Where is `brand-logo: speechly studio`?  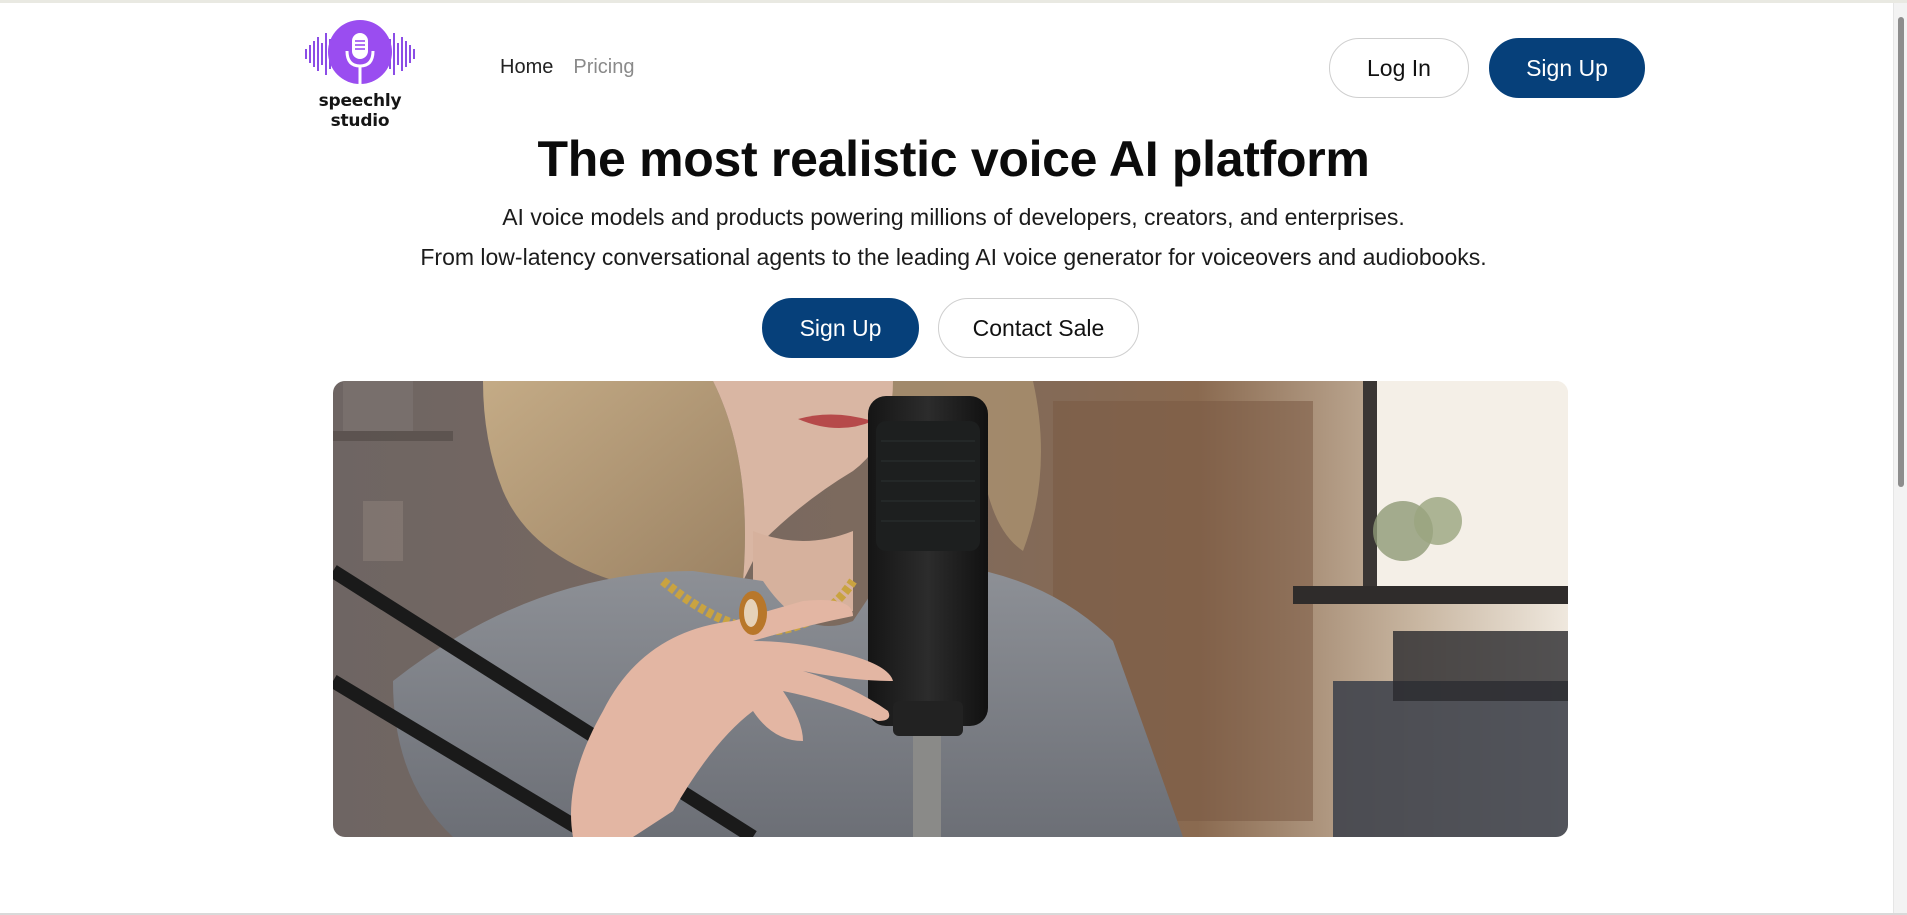
brand-logo: speechly studio is located at coordinates (360, 75).